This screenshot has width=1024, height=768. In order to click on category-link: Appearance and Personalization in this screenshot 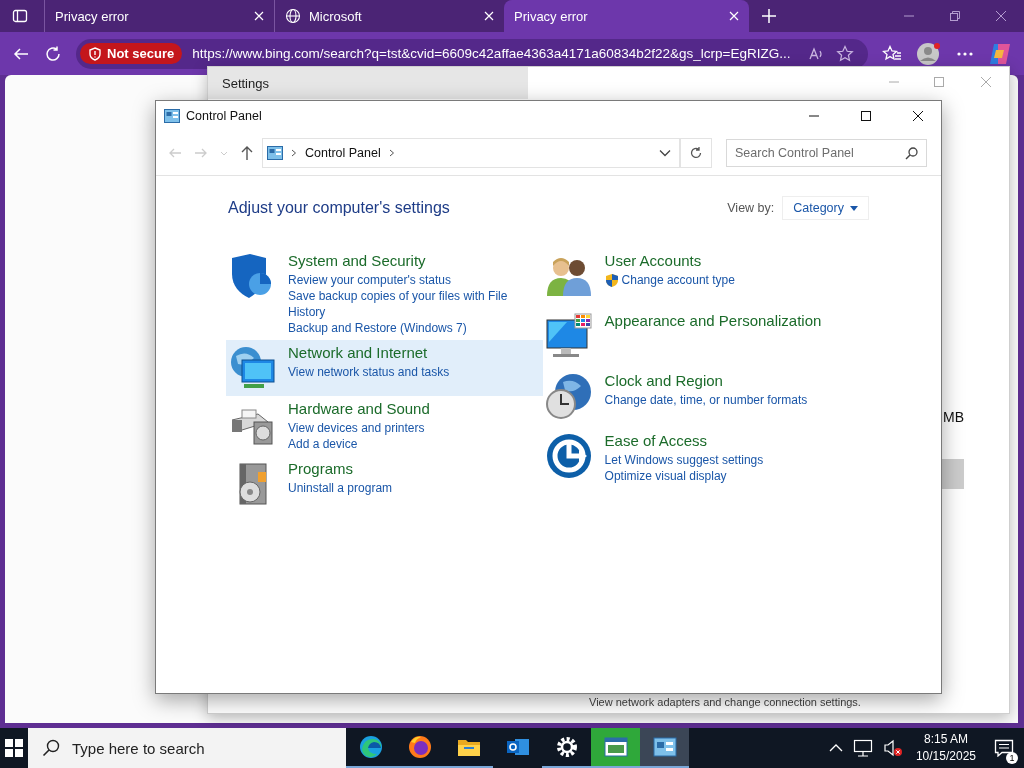, I will do `click(713, 320)`.